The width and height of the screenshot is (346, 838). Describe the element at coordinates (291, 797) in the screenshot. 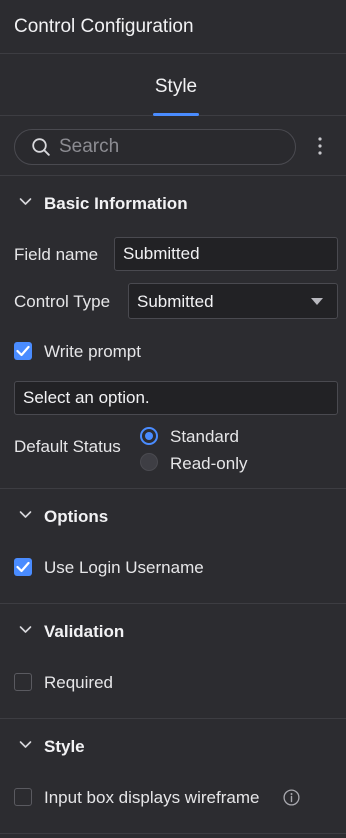

I see `info-icon` at that location.